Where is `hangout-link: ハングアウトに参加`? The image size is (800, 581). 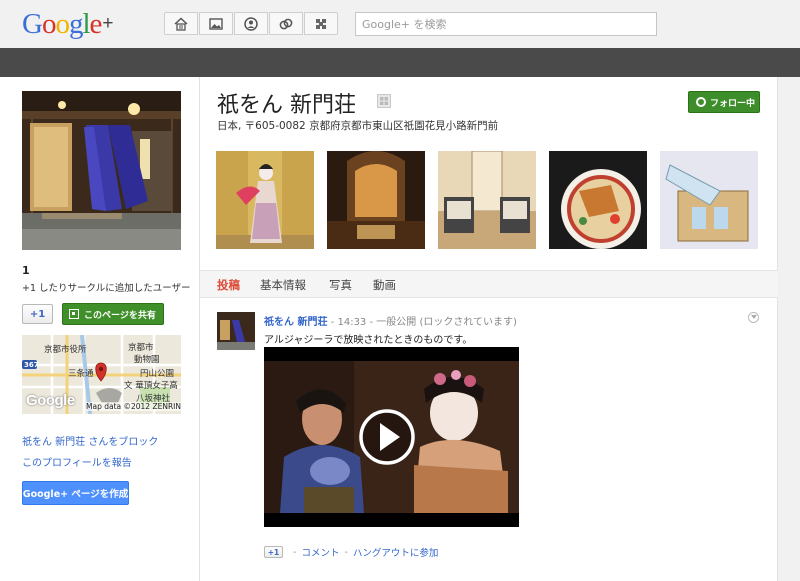
hangout-link: ハングアウトに参加 is located at coordinates (396, 552).